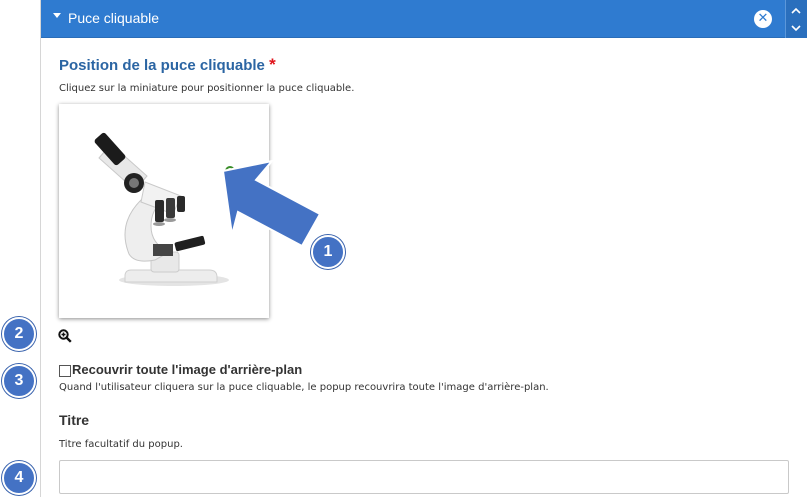 The height and width of the screenshot is (497, 807). I want to click on annotation-arrow, so click(271, 203).